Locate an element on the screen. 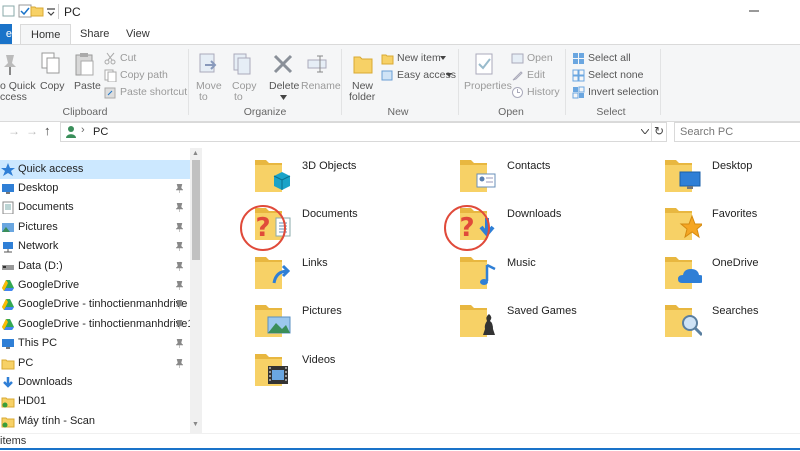  history-button: History is located at coordinates (543, 92).